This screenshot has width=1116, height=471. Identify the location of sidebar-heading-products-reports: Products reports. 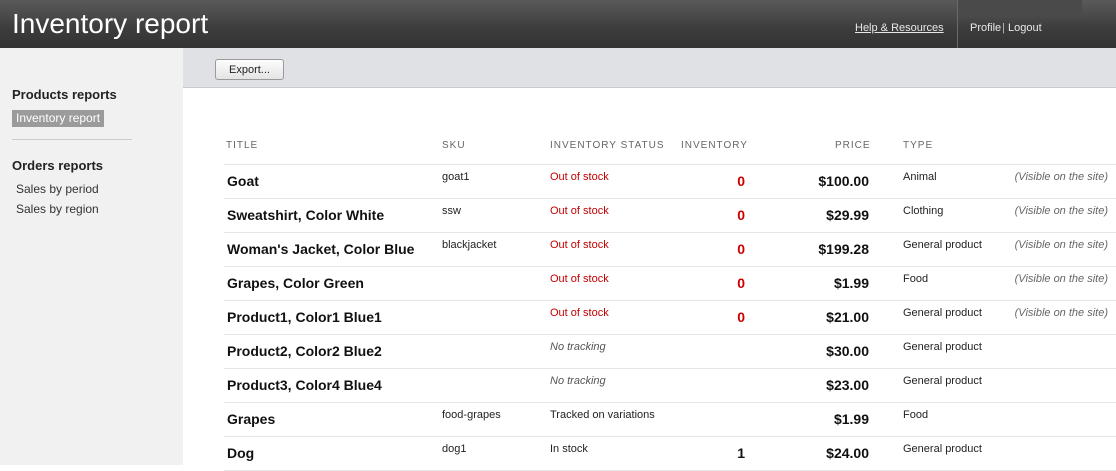
(64, 94).